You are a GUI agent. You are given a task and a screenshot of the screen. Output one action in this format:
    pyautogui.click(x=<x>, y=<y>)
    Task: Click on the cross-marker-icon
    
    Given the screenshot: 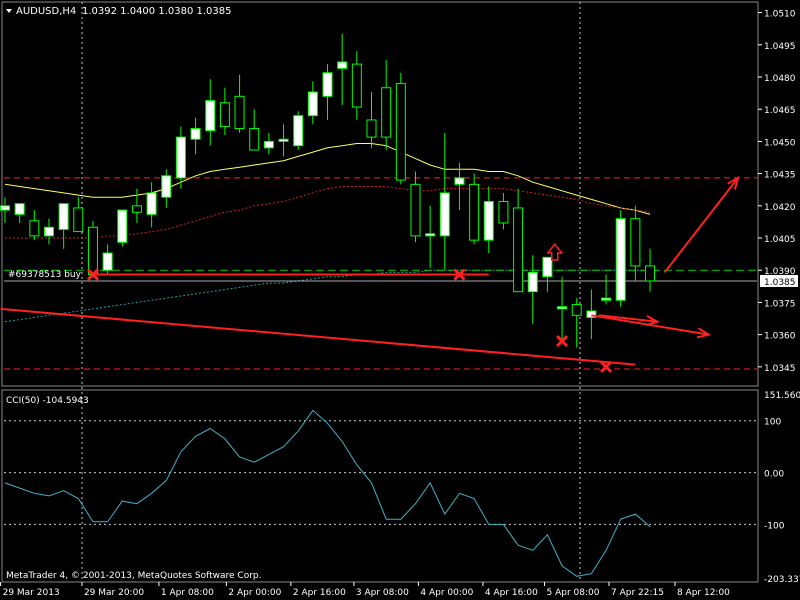 What is the action you would take?
    pyautogui.click(x=606, y=366)
    